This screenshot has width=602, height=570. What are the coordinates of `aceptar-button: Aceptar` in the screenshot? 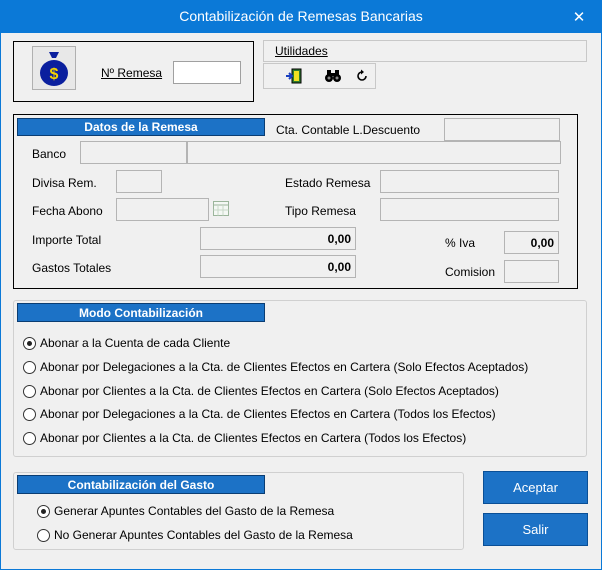 It's located at (535, 487).